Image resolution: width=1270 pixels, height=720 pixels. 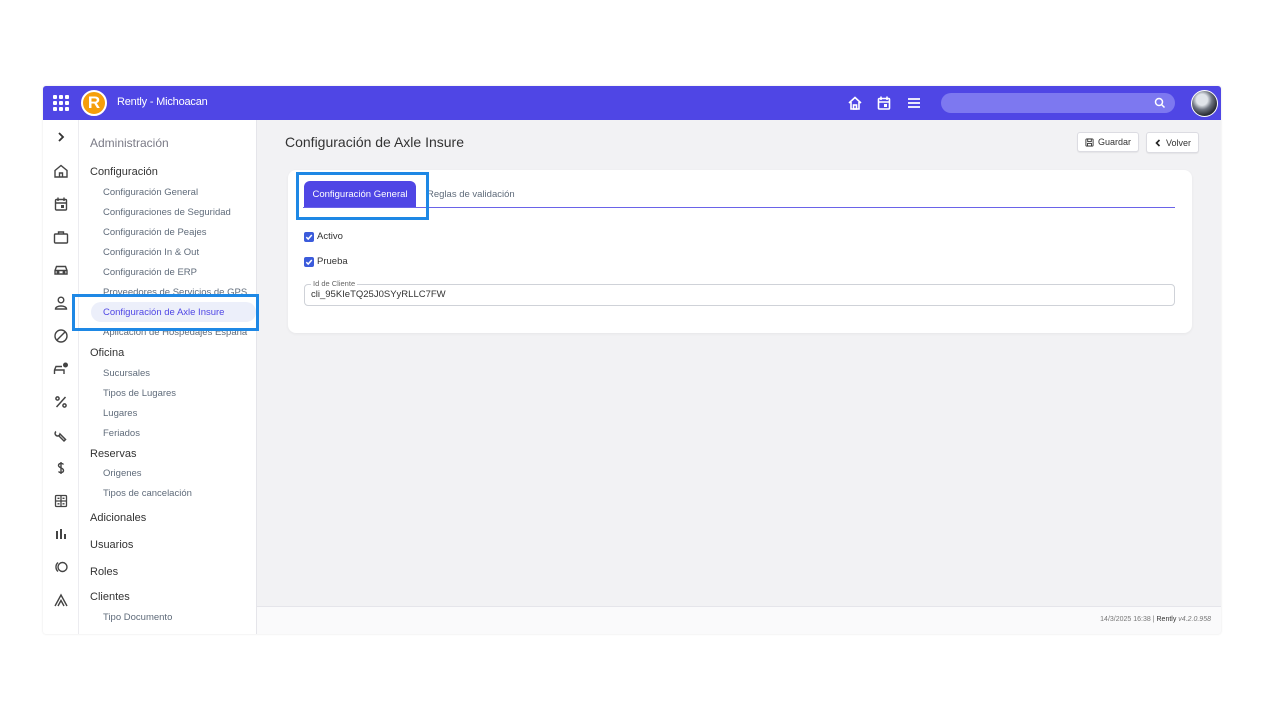 What do you see at coordinates (1166, 619) in the screenshot?
I see `footer-brand: Rently` at bounding box center [1166, 619].